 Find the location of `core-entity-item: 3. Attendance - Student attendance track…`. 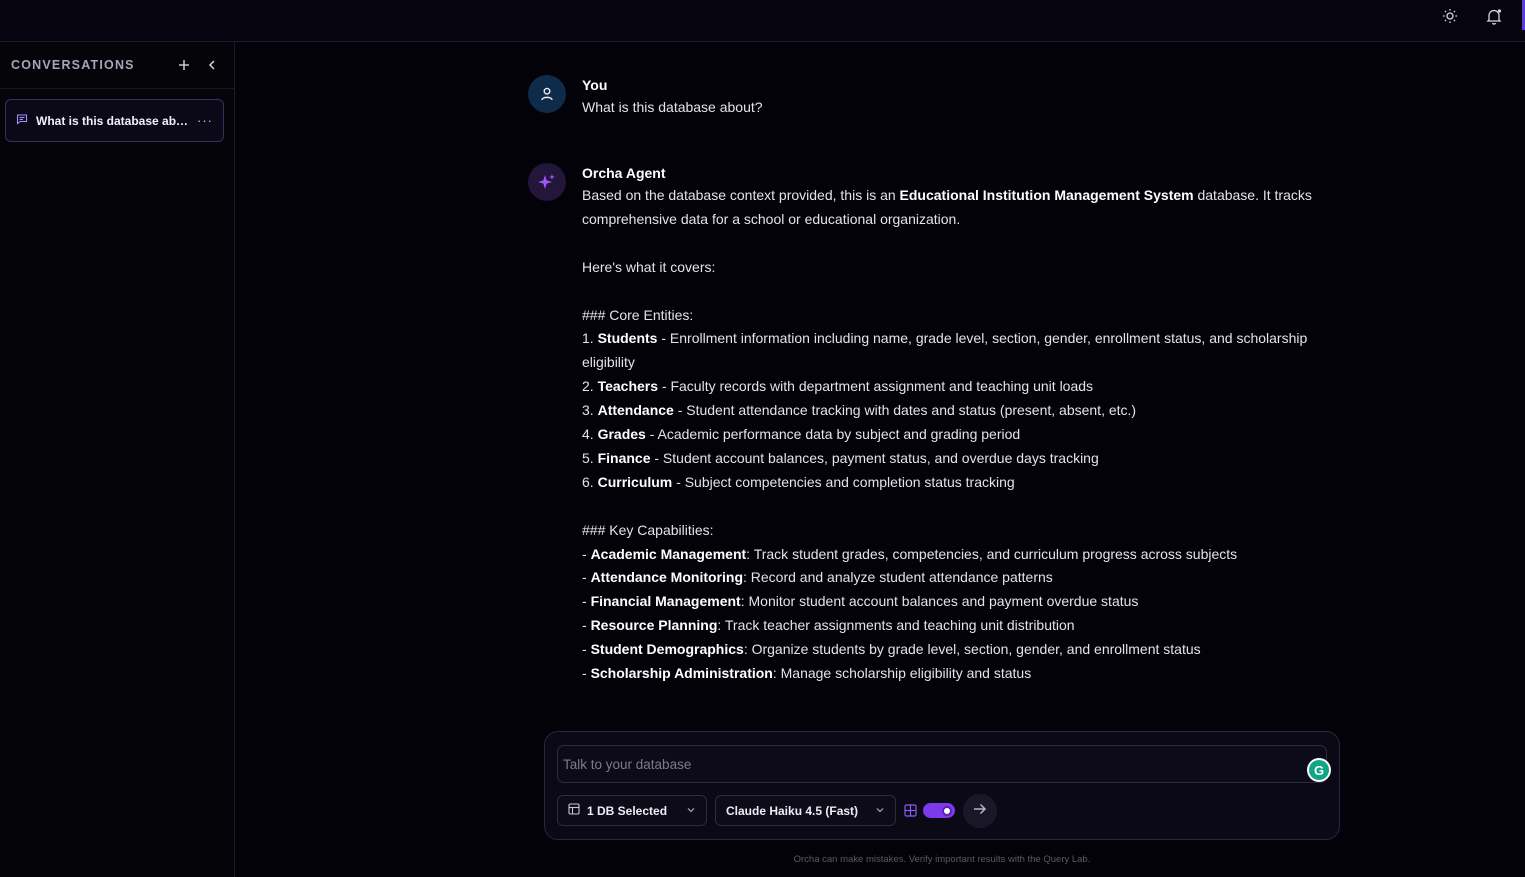

core-entity-item: 3. Attendance - Student attendance track… is located at coordinates (859, 410).